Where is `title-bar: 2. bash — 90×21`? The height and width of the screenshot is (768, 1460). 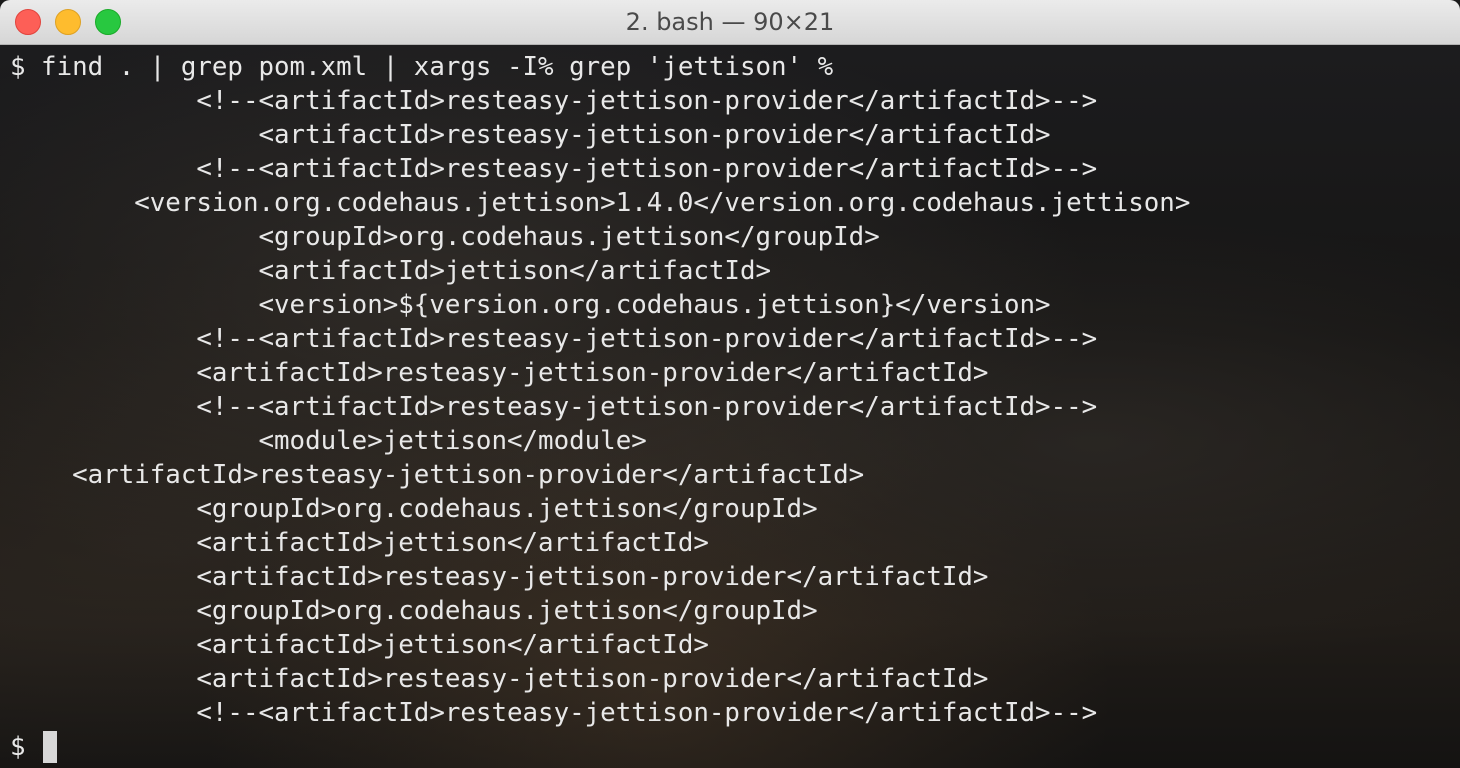
title-bar: 2. bash — 90×21 is located at coordinates (730, 22).